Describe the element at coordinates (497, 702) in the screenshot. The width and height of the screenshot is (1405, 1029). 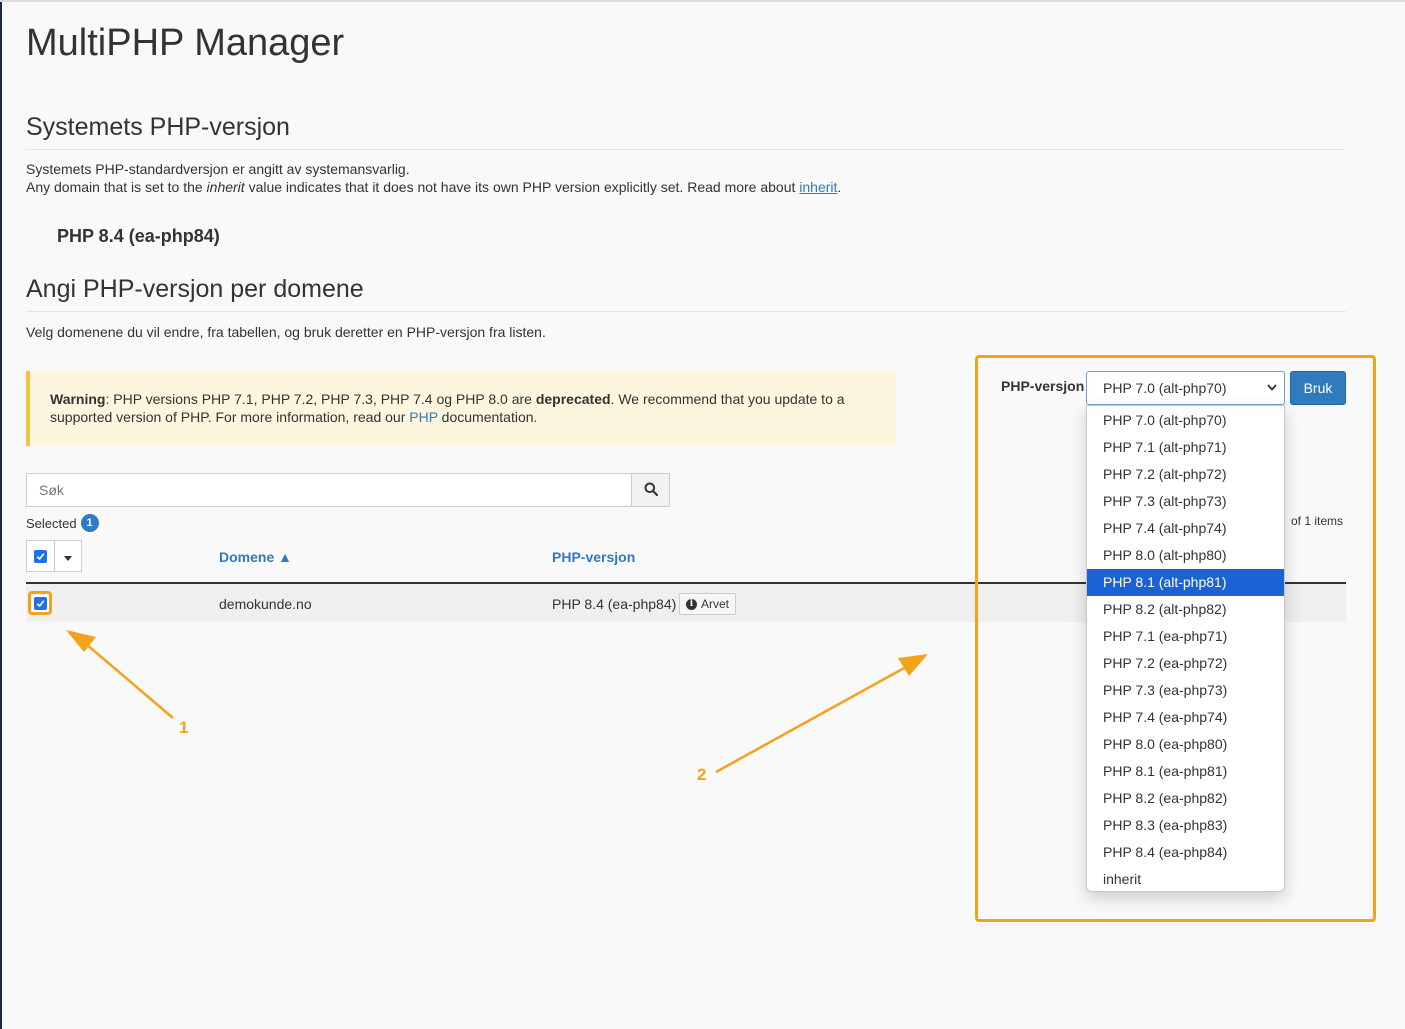
I see `annotation-arrows` at that location.